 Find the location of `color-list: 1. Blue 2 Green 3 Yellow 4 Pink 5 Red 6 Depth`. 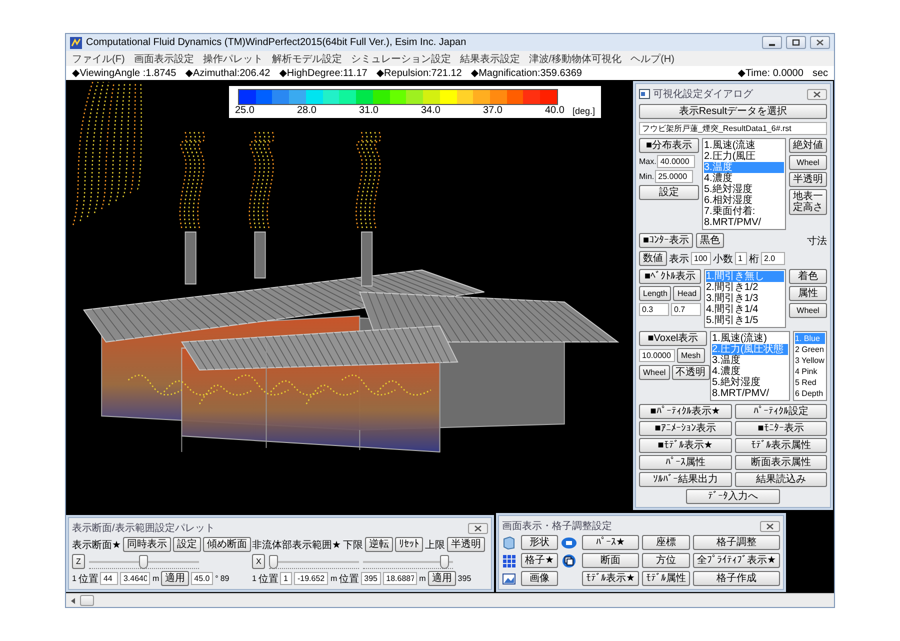

color-list: 1. Blue 2 Green 3 Yellow 4 Pink 5 Red 6 Depth is located at coordinates (810, 366).